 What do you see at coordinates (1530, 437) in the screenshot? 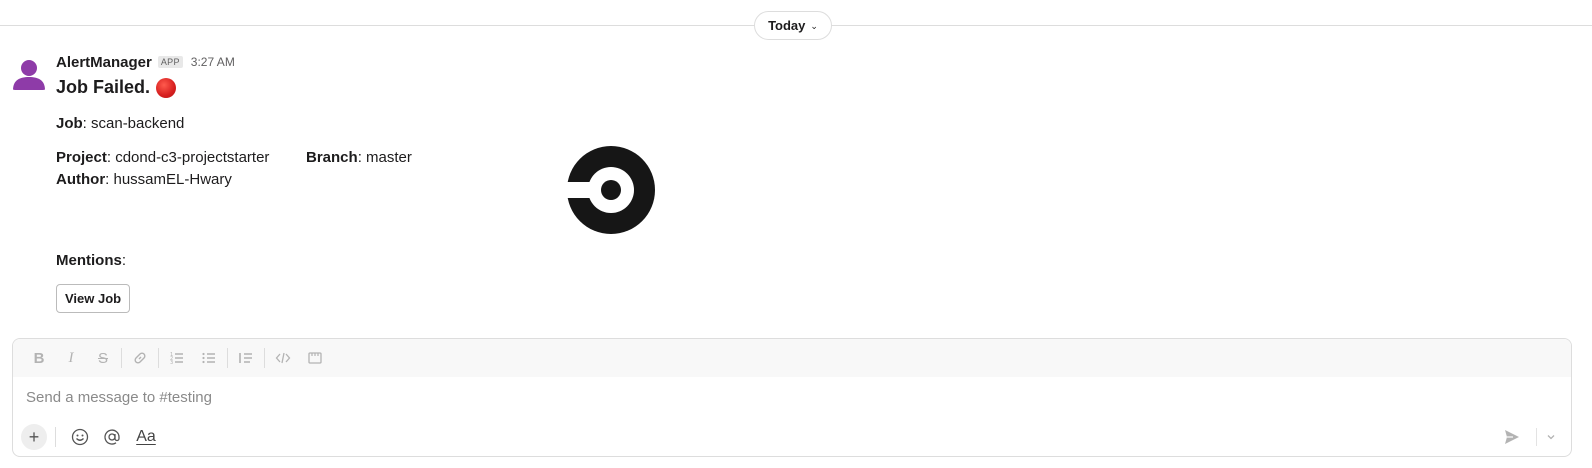
I see `send-area` at bounding box center [1530, 437].